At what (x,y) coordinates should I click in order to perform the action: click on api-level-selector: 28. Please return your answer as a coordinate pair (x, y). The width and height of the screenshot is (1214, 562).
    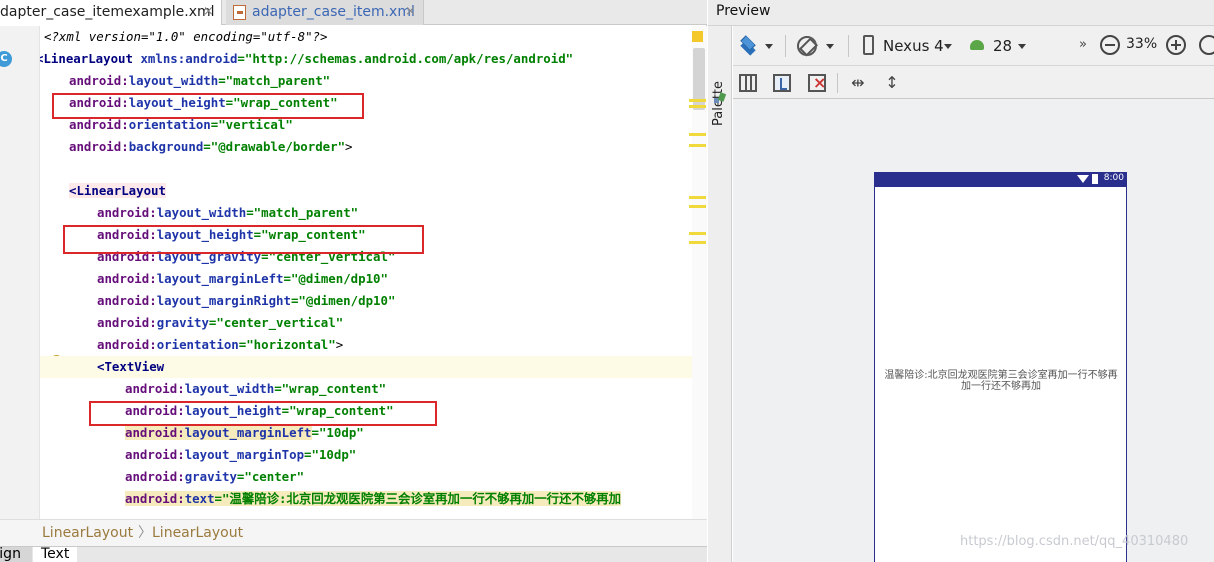
    Looking at the image, I should click on (1002, 46).